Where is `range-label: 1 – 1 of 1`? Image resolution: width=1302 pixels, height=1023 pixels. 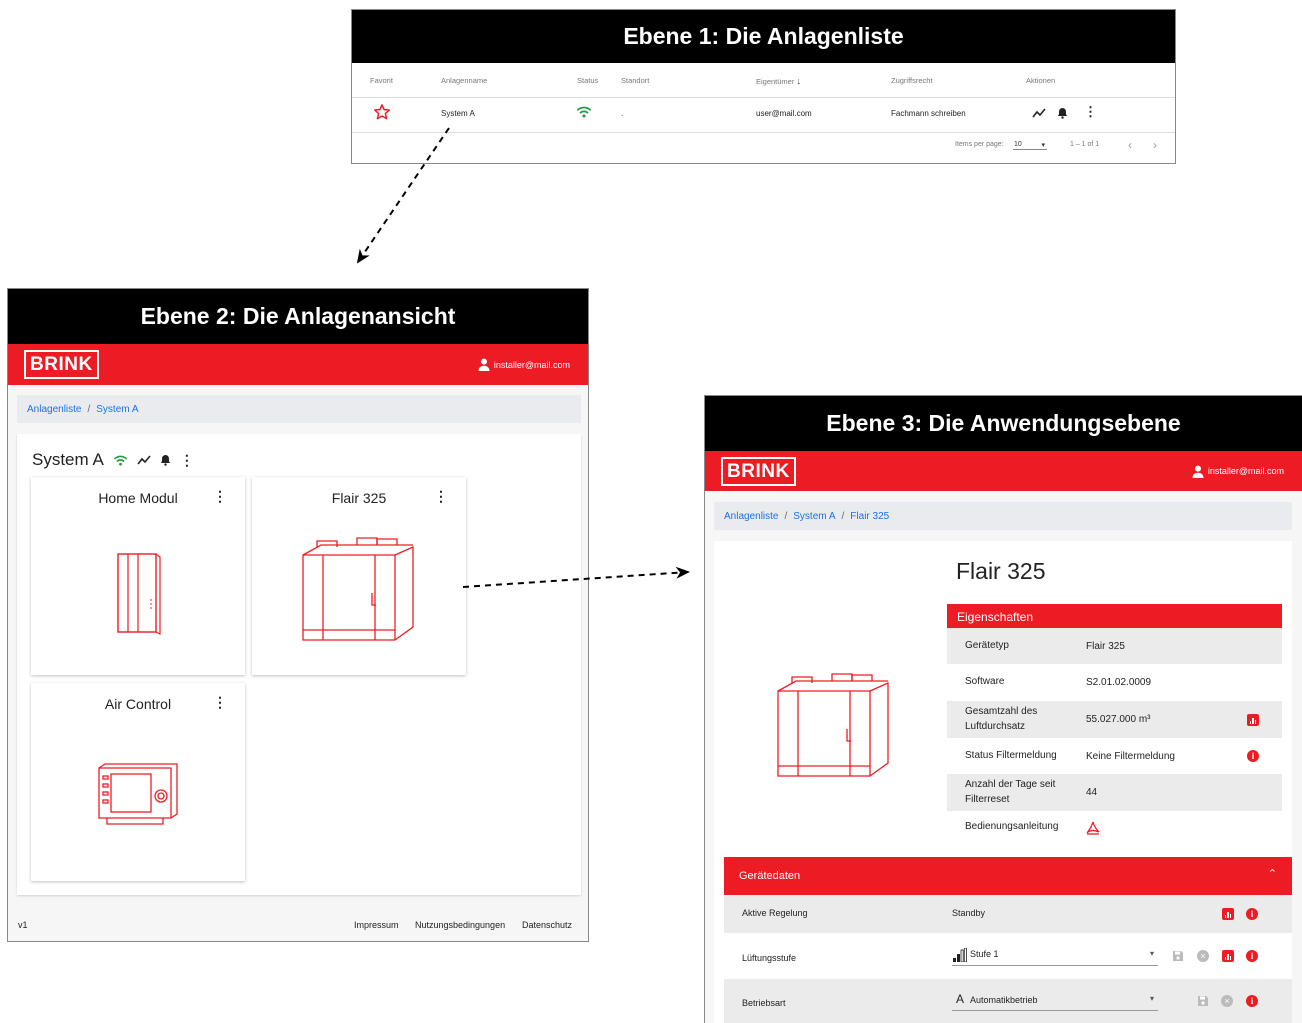
range-label: 1 – 1 of 1 is located at coordinates (1085, 144).